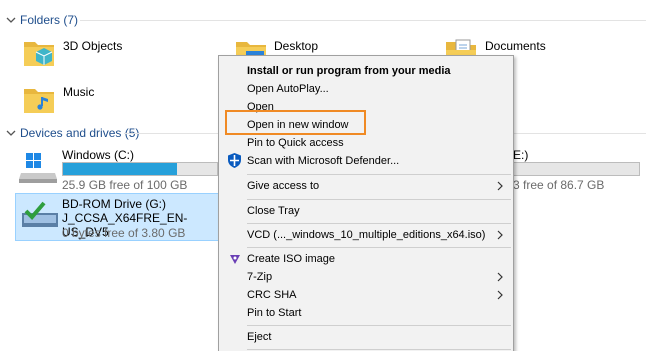  I want to click on drive-e: E:) 3 free of 86.7 GB, so click(575, 169).